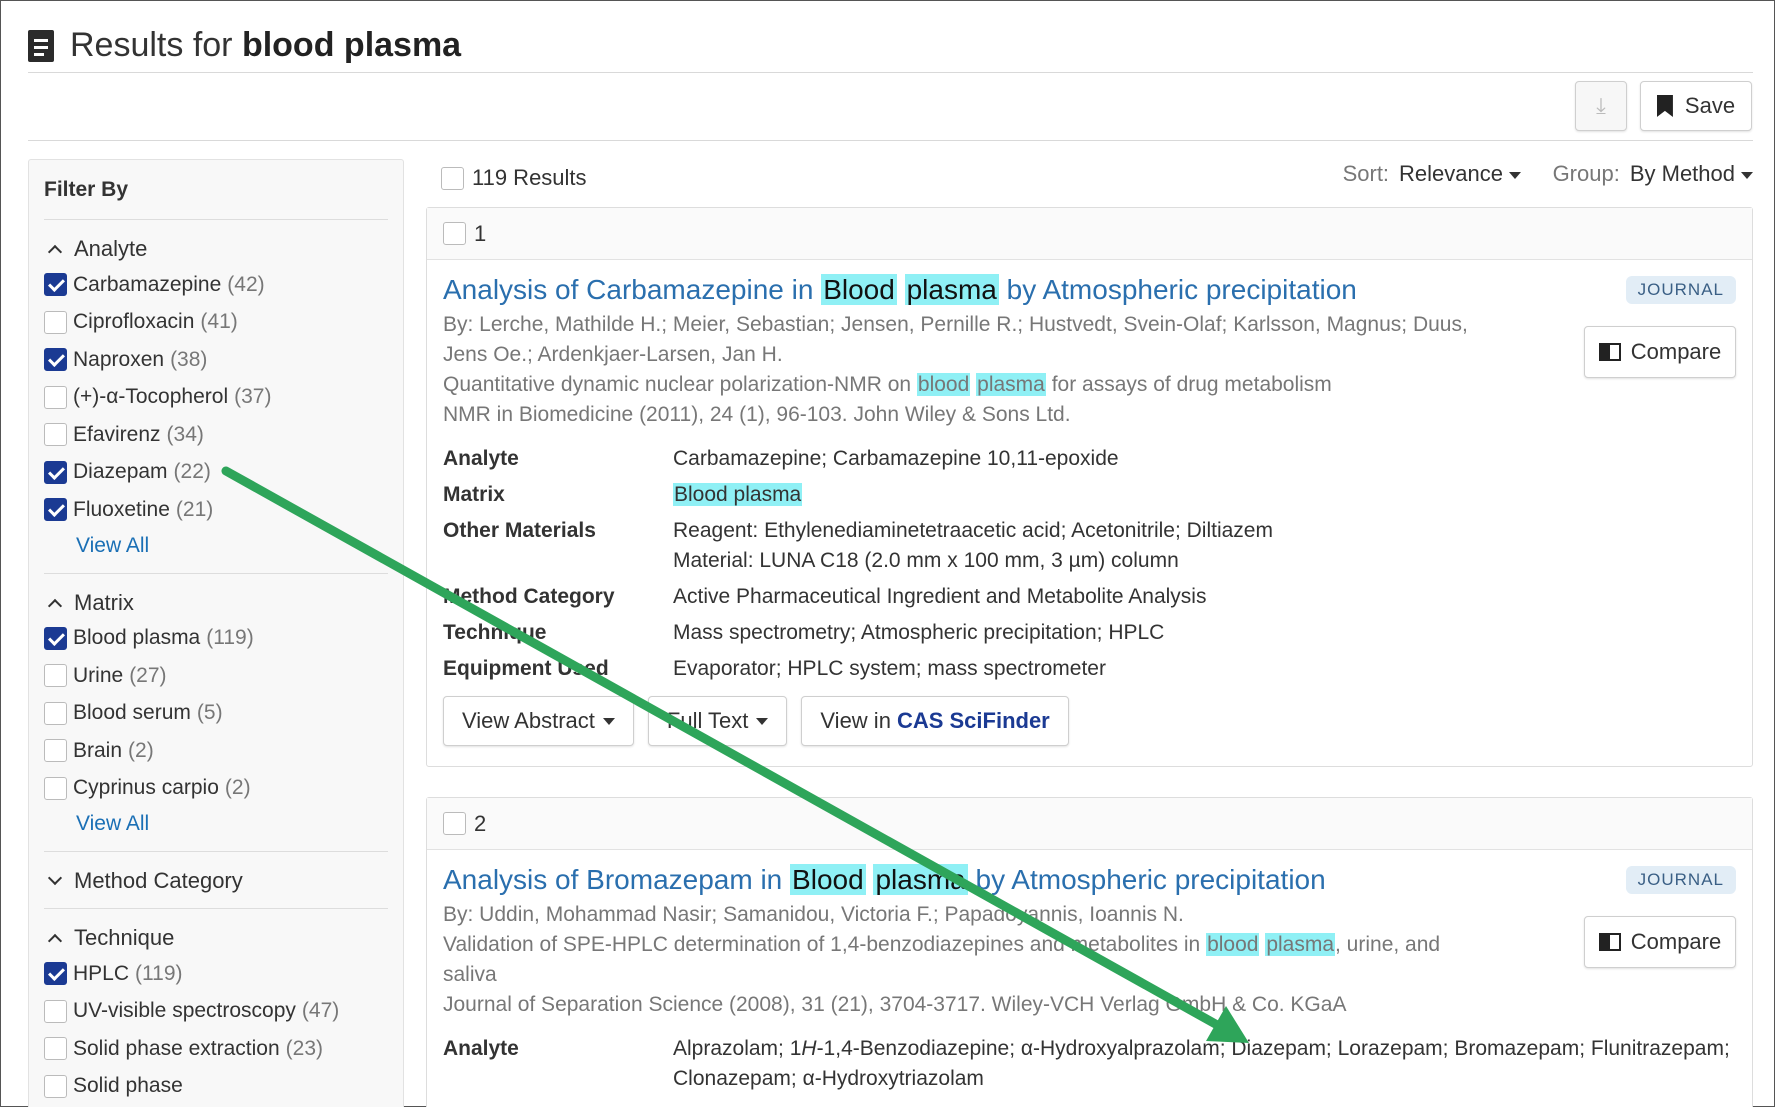  Describe the element at coordinates (216, 714) in the screenshot. I see `matrix-filter-item: Blood serum (5)` at that location.